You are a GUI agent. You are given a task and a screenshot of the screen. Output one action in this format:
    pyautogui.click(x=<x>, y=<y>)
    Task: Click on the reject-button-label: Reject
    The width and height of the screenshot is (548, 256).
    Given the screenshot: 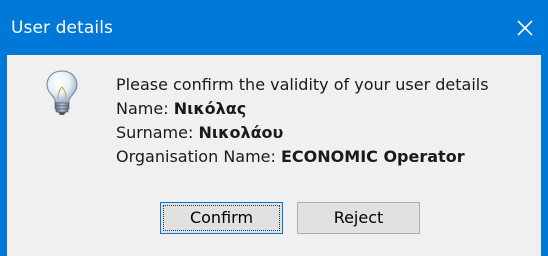 What is the action you would take?
    pyautogui.click(x=358, y=217)
    